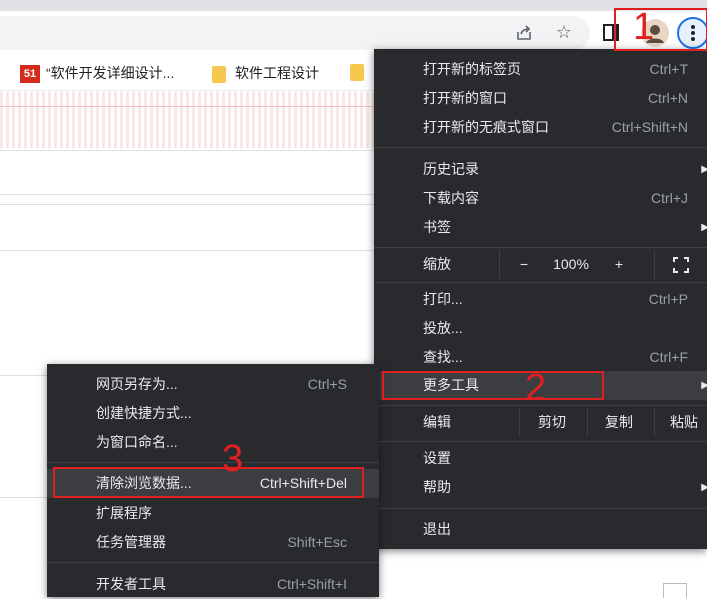 The width and height of the screenshot is (707, 599). What do you see at coordinates (669, 69) in the screenshot?
I see `menu-shortcut: Ctrl+T` at bounding box center [669, 69].